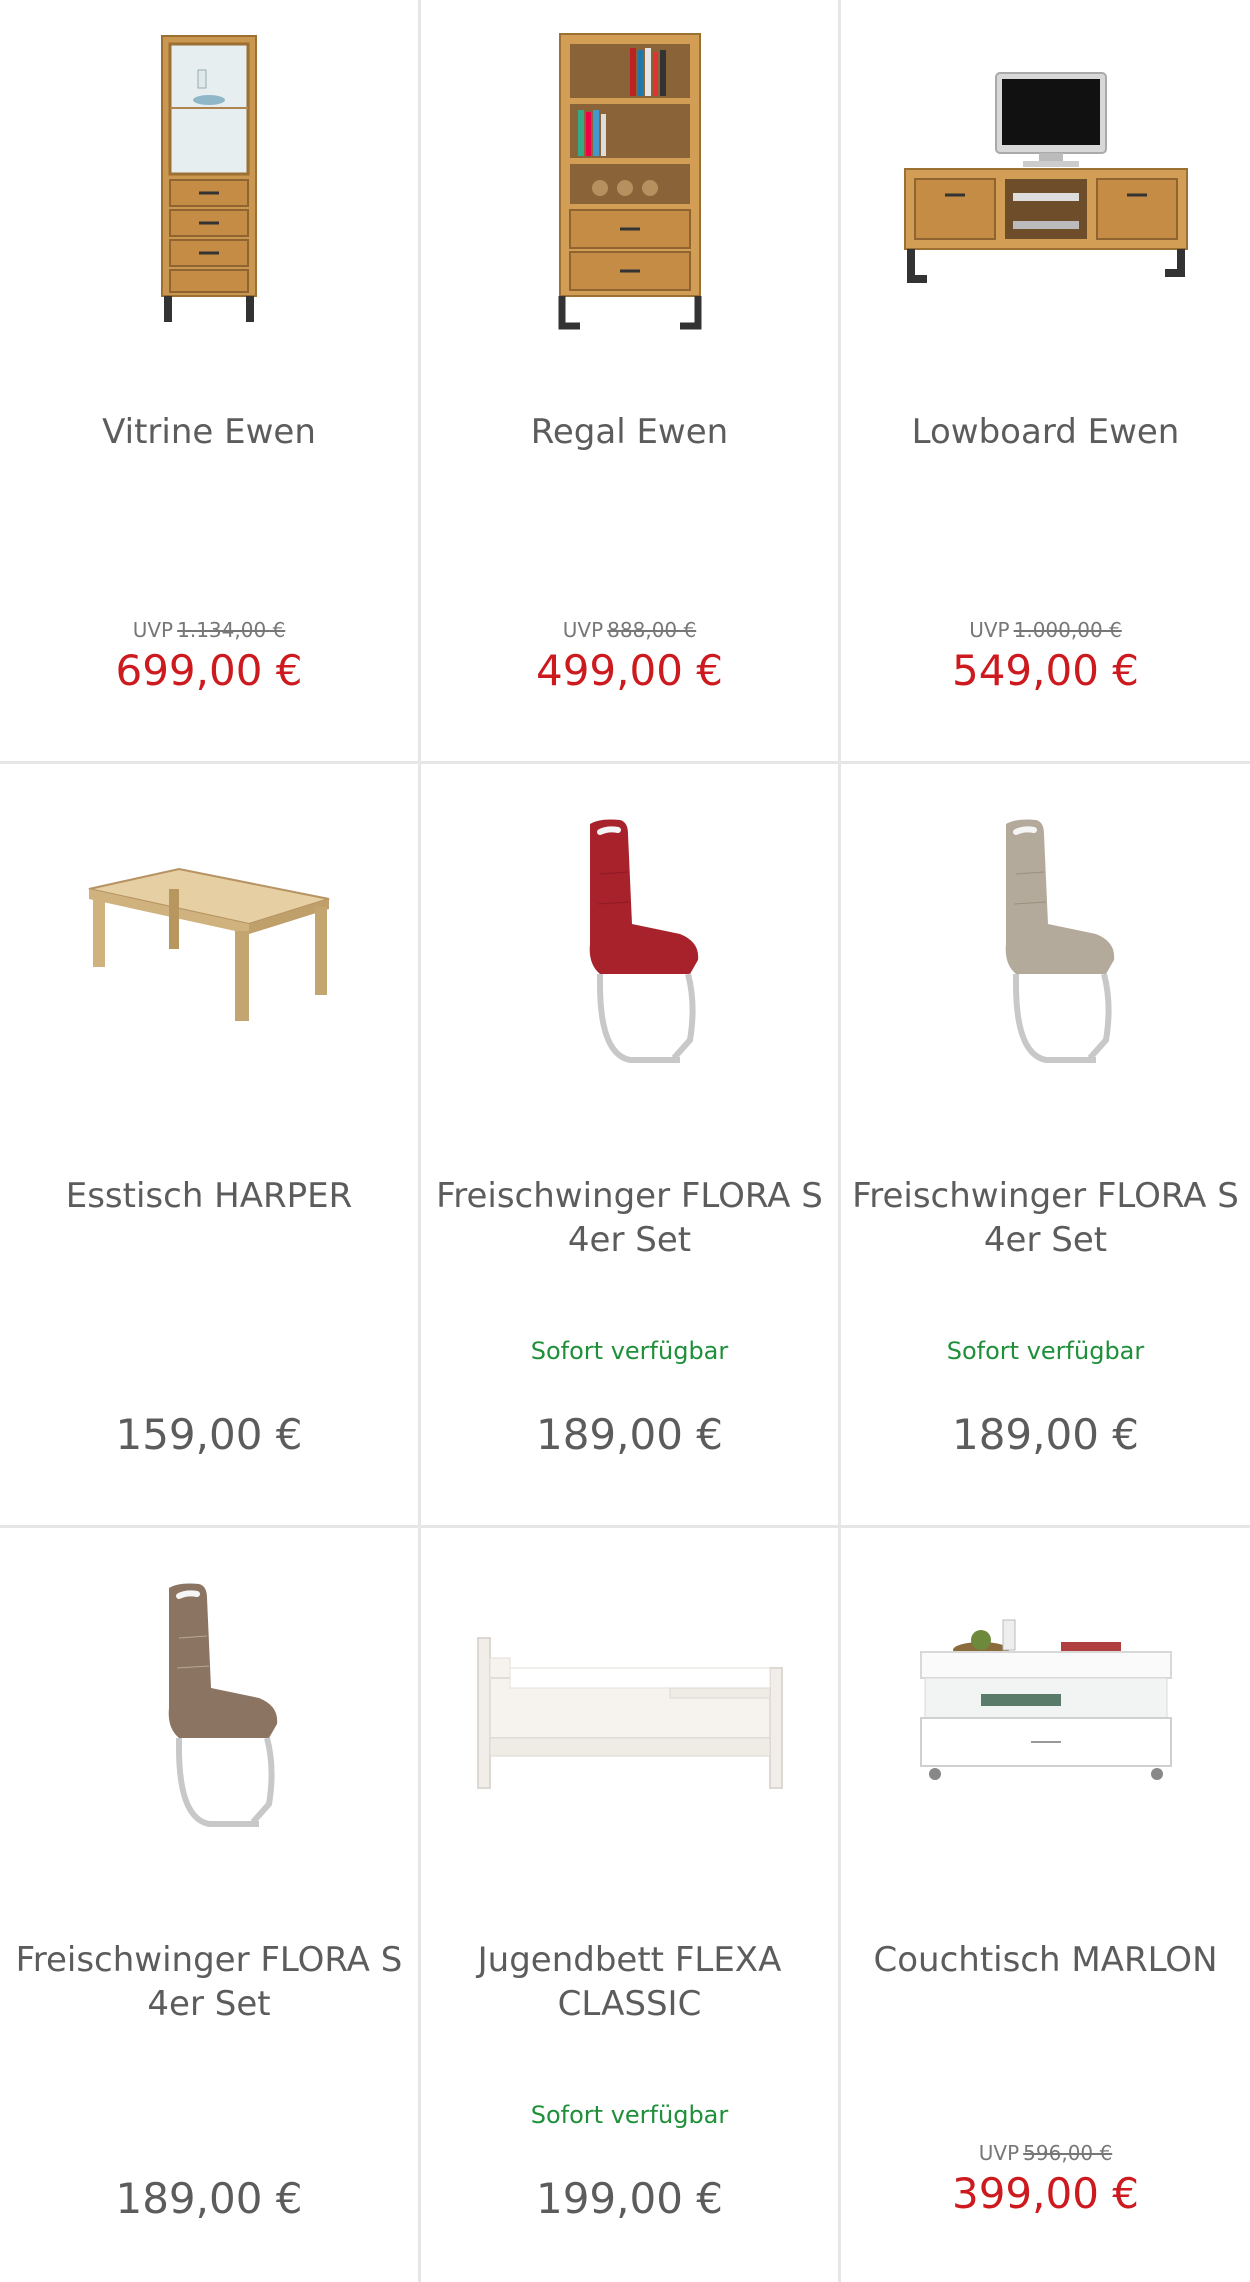  Describe the element at coordinates (209, 670) in the screenshot. I see `product-price: 699,00 €` at that location.